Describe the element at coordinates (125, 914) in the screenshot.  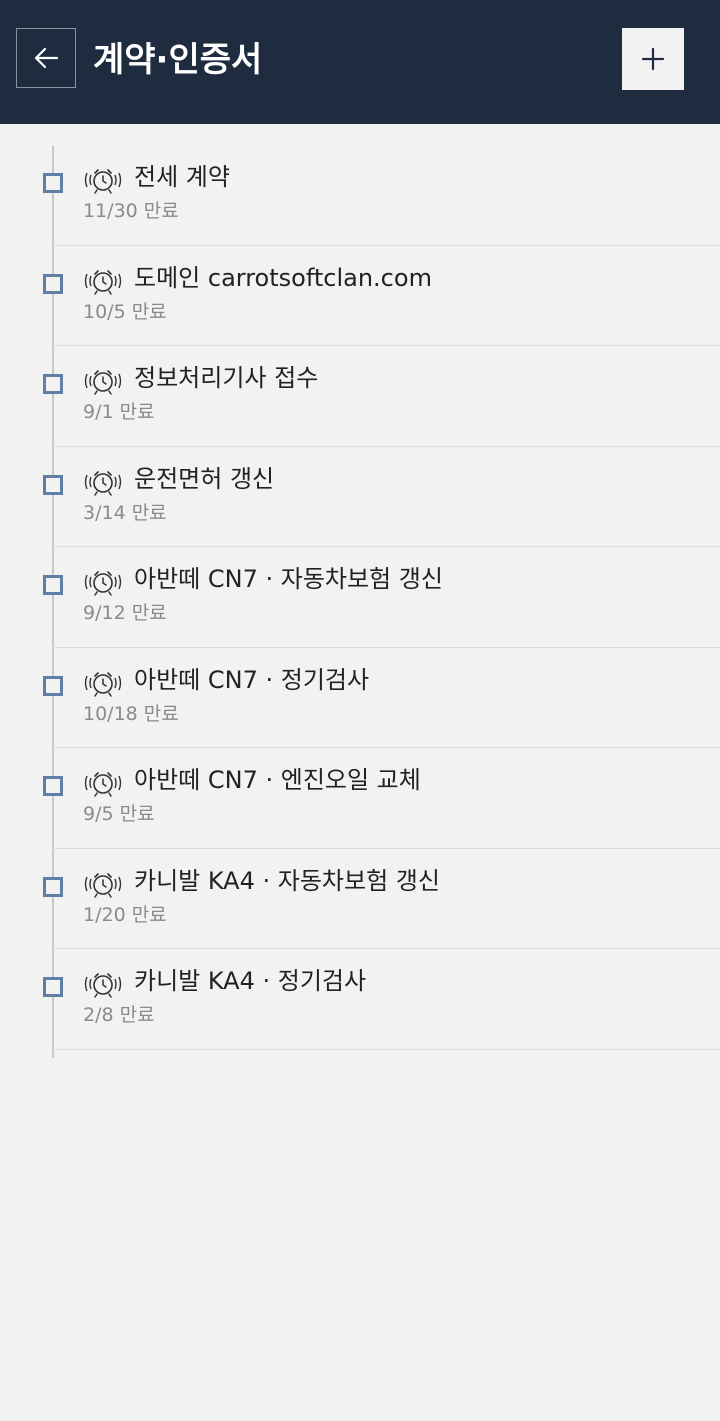
I see `item-expiry: 1/20 만료` at that location.